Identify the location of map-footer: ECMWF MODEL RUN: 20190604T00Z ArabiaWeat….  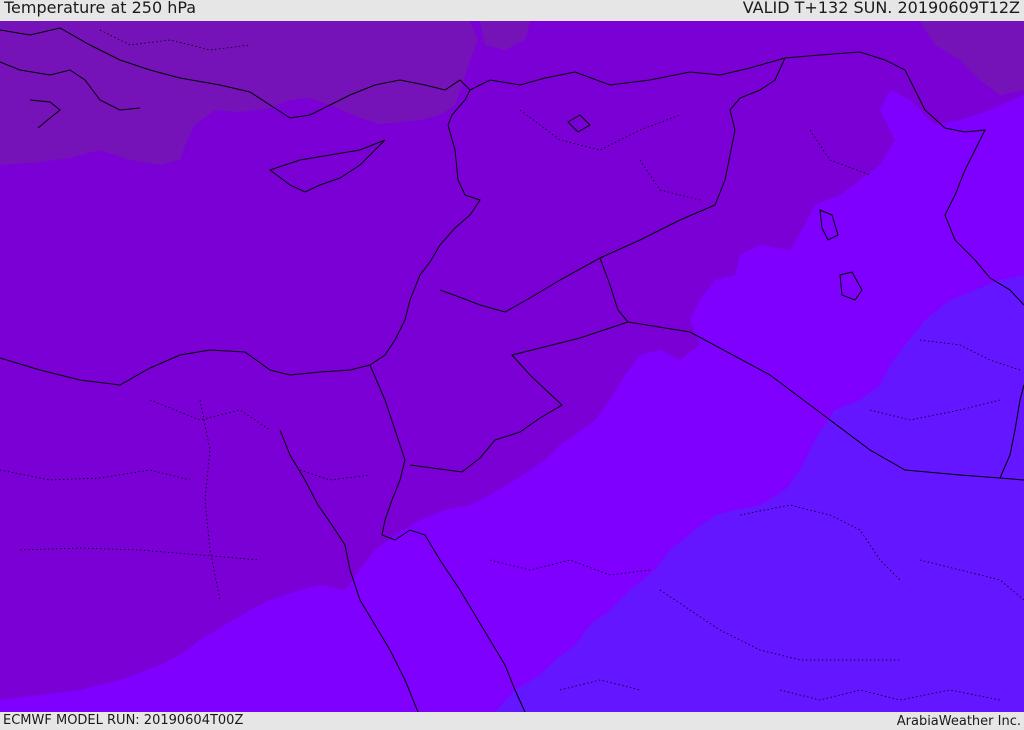
(512, 720).